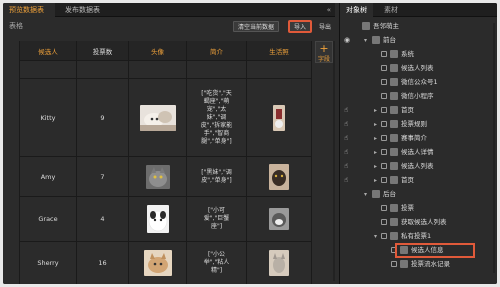 Image resolution: width=500 pixels, height=287 pixels. What do you see at coordinates (166, 70) in the screenshot?
I see `table-row` at bounding box center [166, 70].